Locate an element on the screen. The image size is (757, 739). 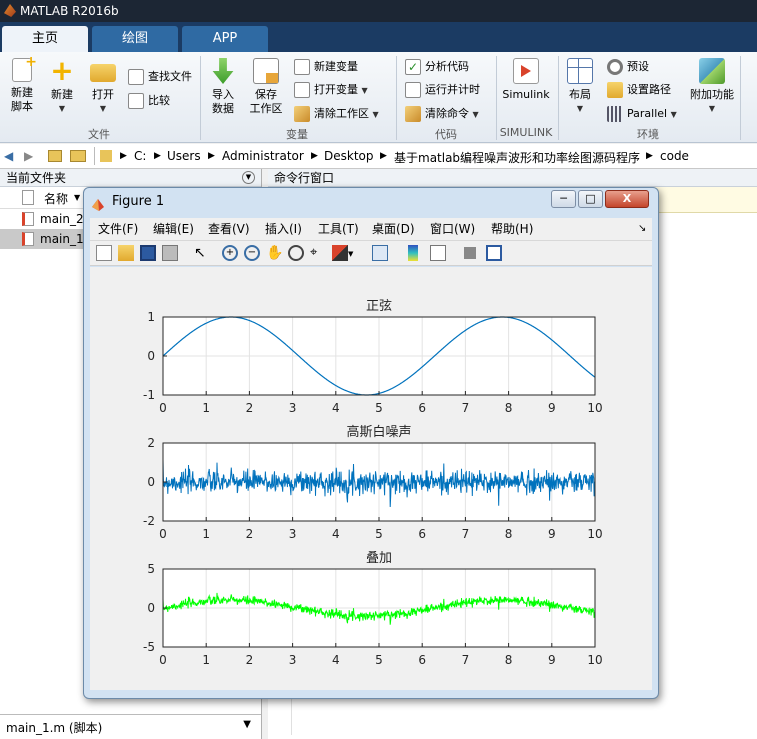
import-arrow-icon is located at coordinates (223, 71).